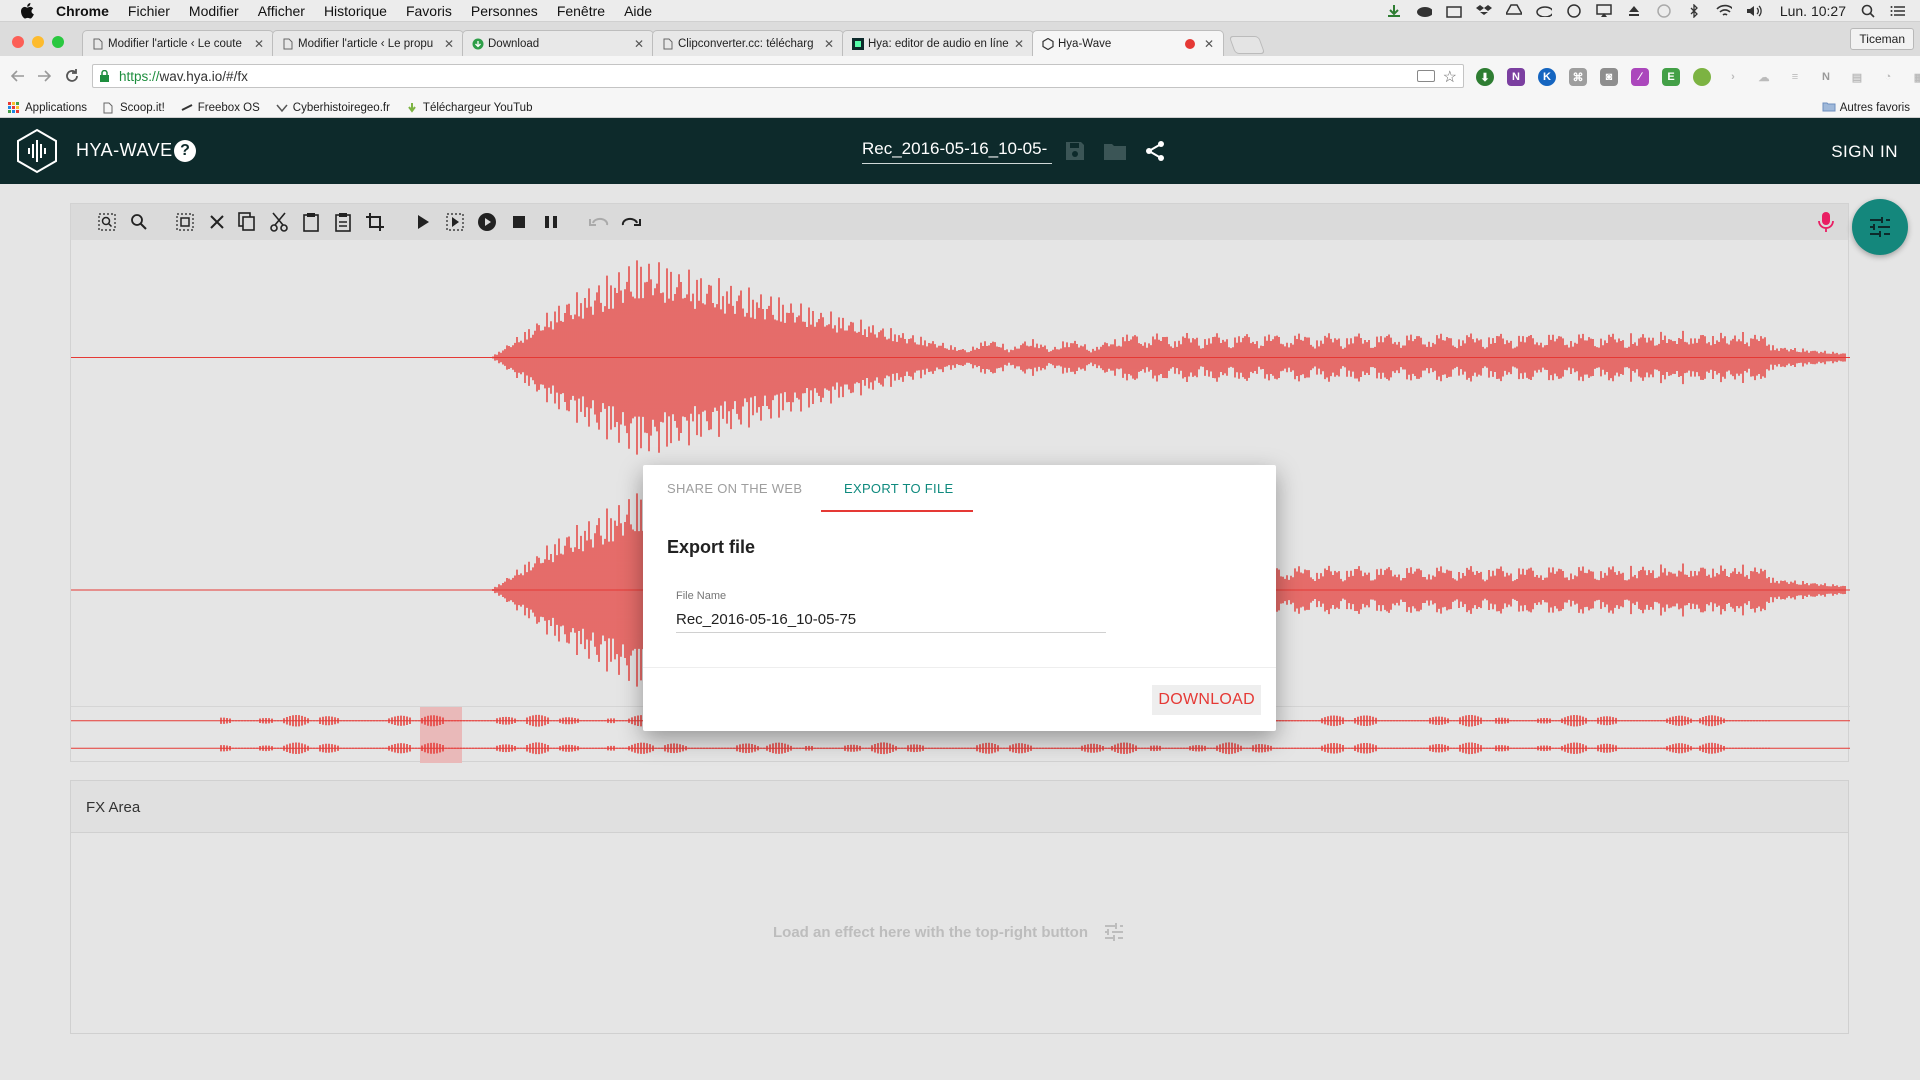 The height and width of the screenshot is (1080, 1920). What do you see at coordinates (599, 222) in the screenshot?
I see `undo-icon` at bounding box center [599, 222].